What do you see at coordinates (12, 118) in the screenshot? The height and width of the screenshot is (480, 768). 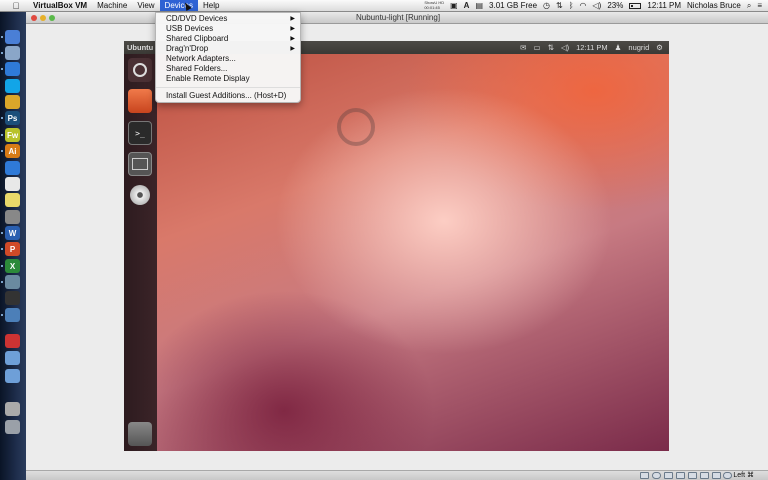 I see `photoshop-icon: Ps` at bounding box center [12, 118].